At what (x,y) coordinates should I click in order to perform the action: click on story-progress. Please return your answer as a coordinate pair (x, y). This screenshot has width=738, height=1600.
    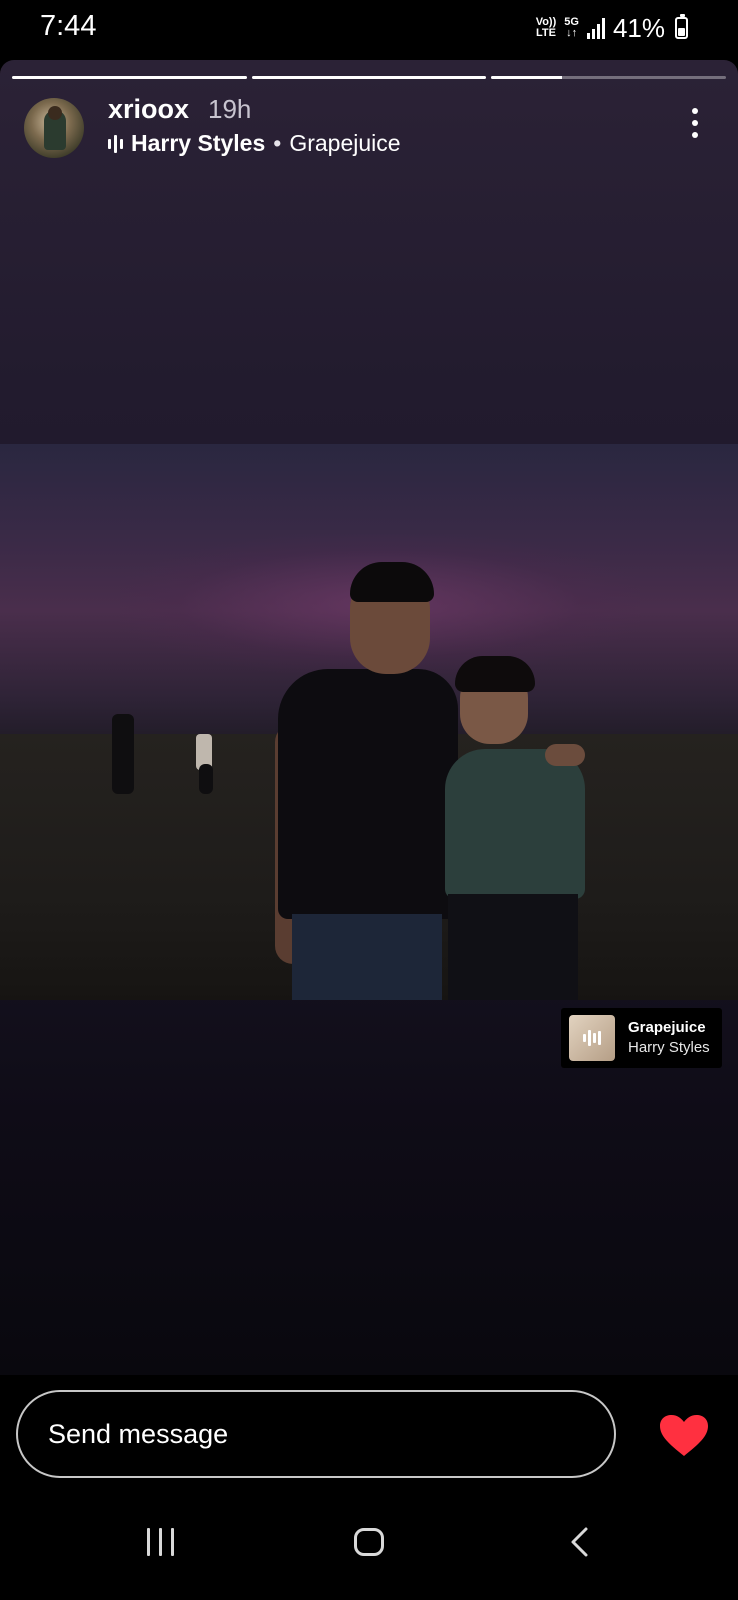
    Looking at the image, I should click on (369, 77).